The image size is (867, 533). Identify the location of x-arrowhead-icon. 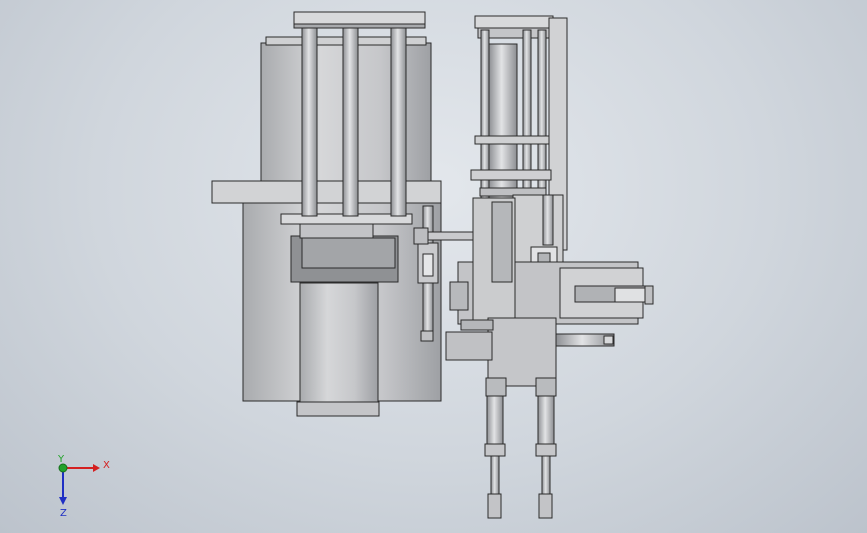
(96, 468).